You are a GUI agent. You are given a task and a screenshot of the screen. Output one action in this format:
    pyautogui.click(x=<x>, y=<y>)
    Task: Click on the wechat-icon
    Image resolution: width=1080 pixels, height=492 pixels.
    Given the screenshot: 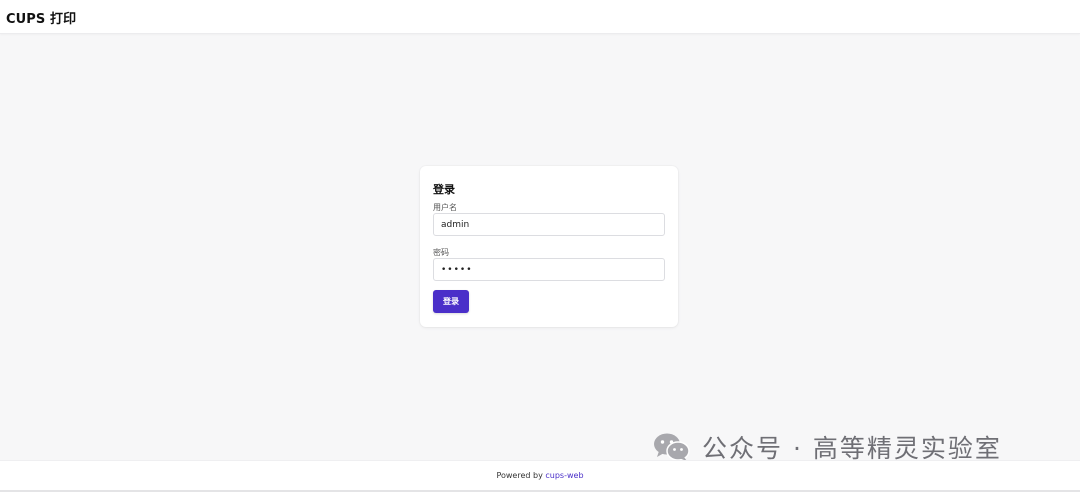 What is the action you would take?
    pyautogui.click(x=672, y=447)
    